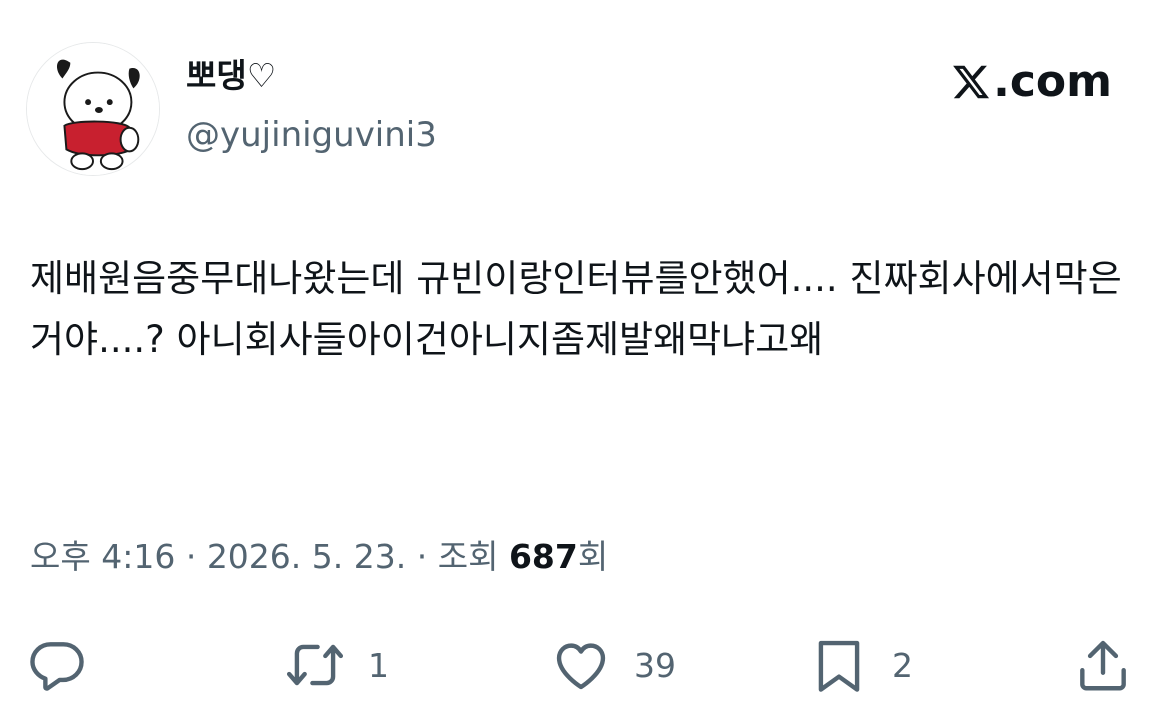 The height and width of the screenshot is (726, 1170). I want to click on like-button: 39, so click(613, 665).